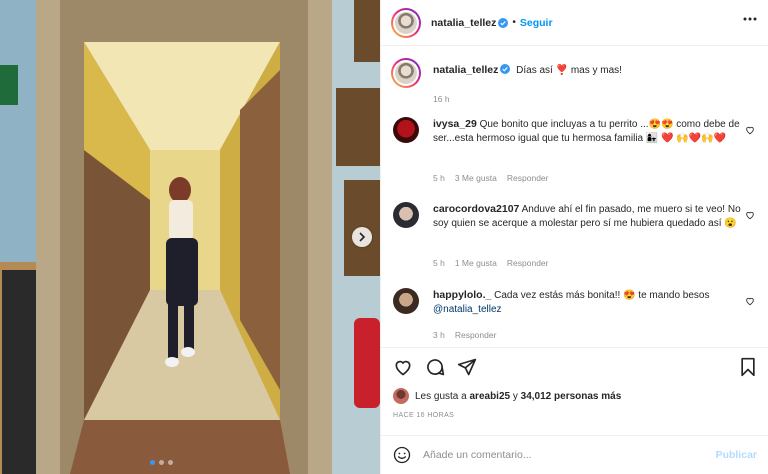 The image size is (768, 474). Describe the element at coordinates (476, 263) in the screenshot. I see `comment-likes-count: 1 Me gusta` at that location.